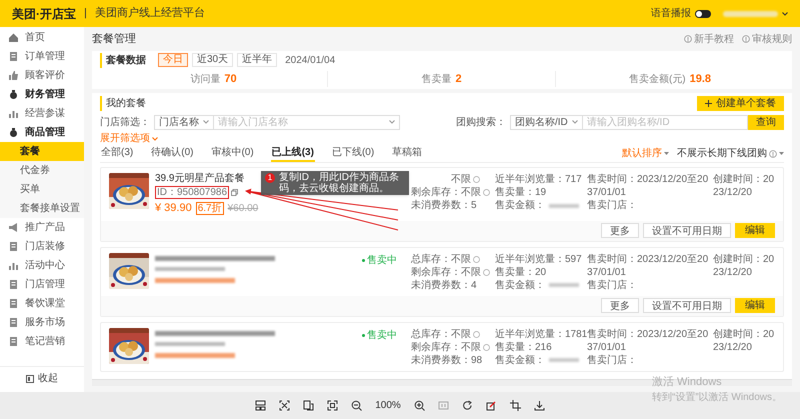 The image size is (800, 419). Describe the element at coordinates (310, 61) in the screenshot. I see `date-text: 2024/01/04` at that location.